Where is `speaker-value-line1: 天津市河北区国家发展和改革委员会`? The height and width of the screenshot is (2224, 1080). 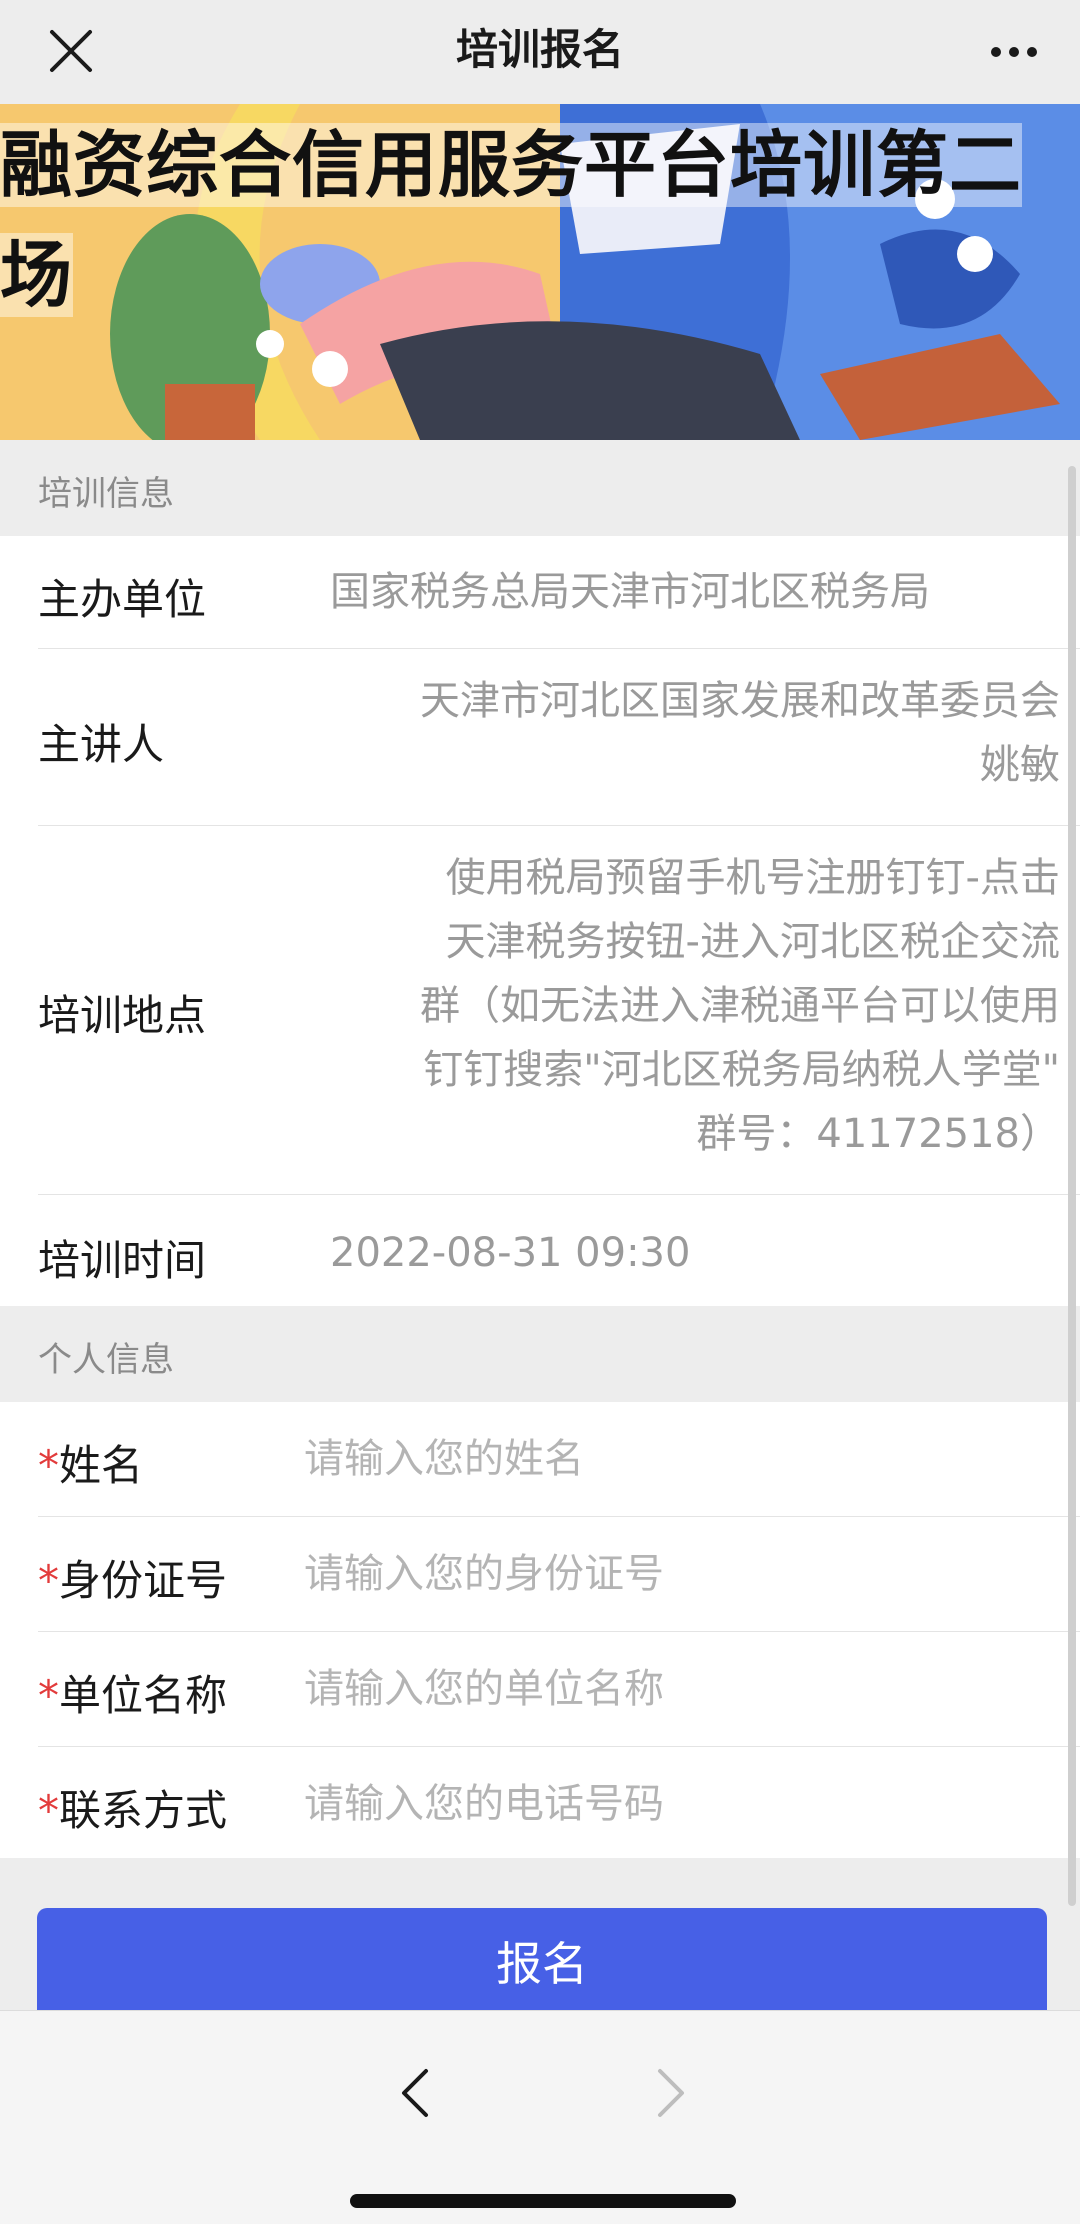 speaker-value-line1: 天津市河北区国家发展和改革委员会 is located at coordinates (740, 701).